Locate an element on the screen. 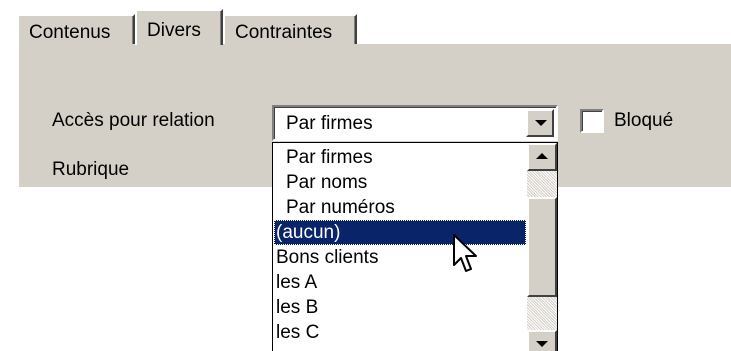 The image size is (731, 351). combo-value: Par firmes is located at coordinates (329, 123).